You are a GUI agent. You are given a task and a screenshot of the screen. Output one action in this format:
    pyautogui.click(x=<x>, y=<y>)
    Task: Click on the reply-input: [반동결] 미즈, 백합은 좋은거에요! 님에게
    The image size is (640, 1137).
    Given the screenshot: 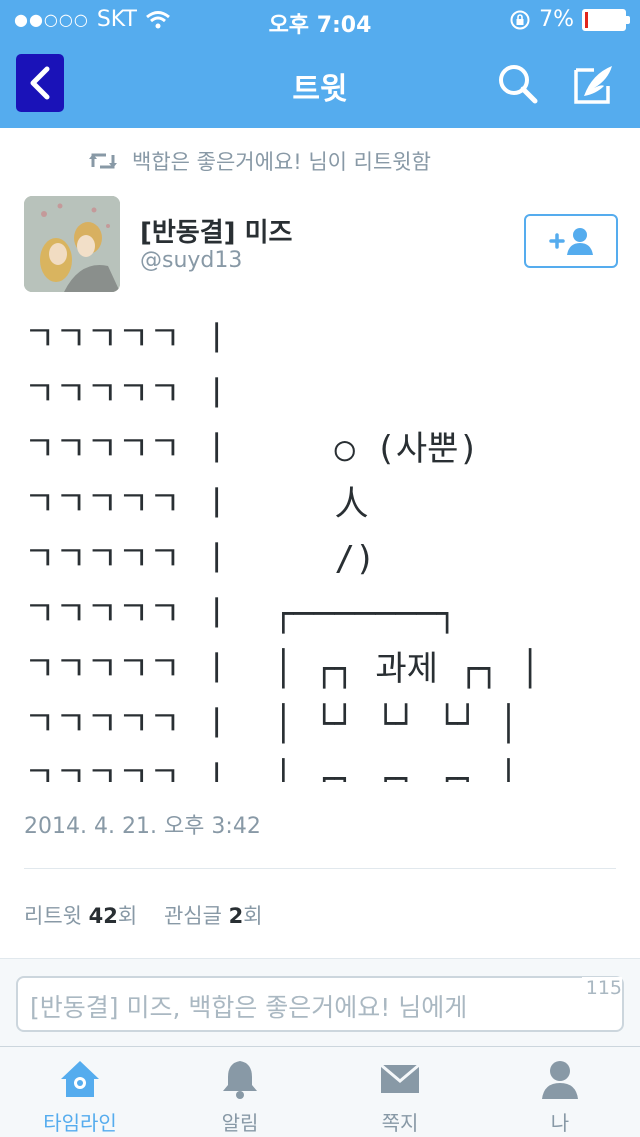 What is the action you would take?
    pyautogui.click(x=320, y=1004)
    